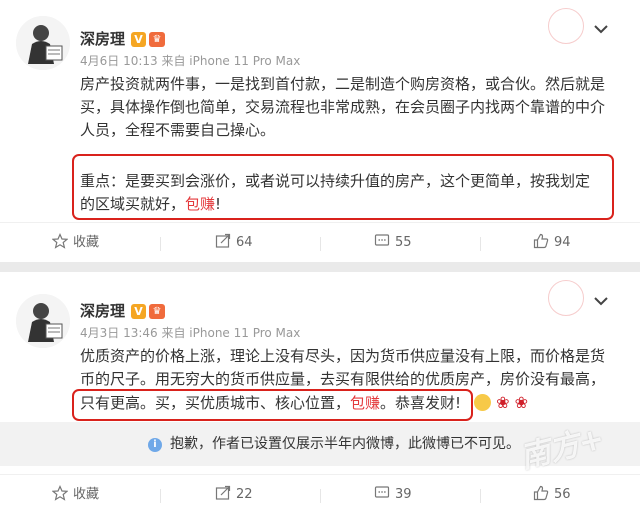 The width and height of the screenshot is (640, 516). Describe the element at coordinates (234, 243) in the screenshot. I see `repost-button: 64` at that location.